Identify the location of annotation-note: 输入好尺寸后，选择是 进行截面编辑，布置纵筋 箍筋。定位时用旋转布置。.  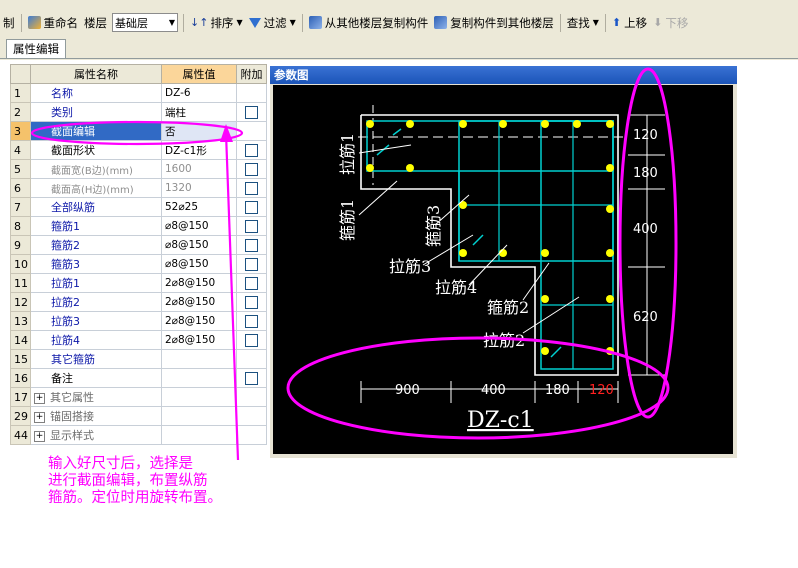
(163, 481).